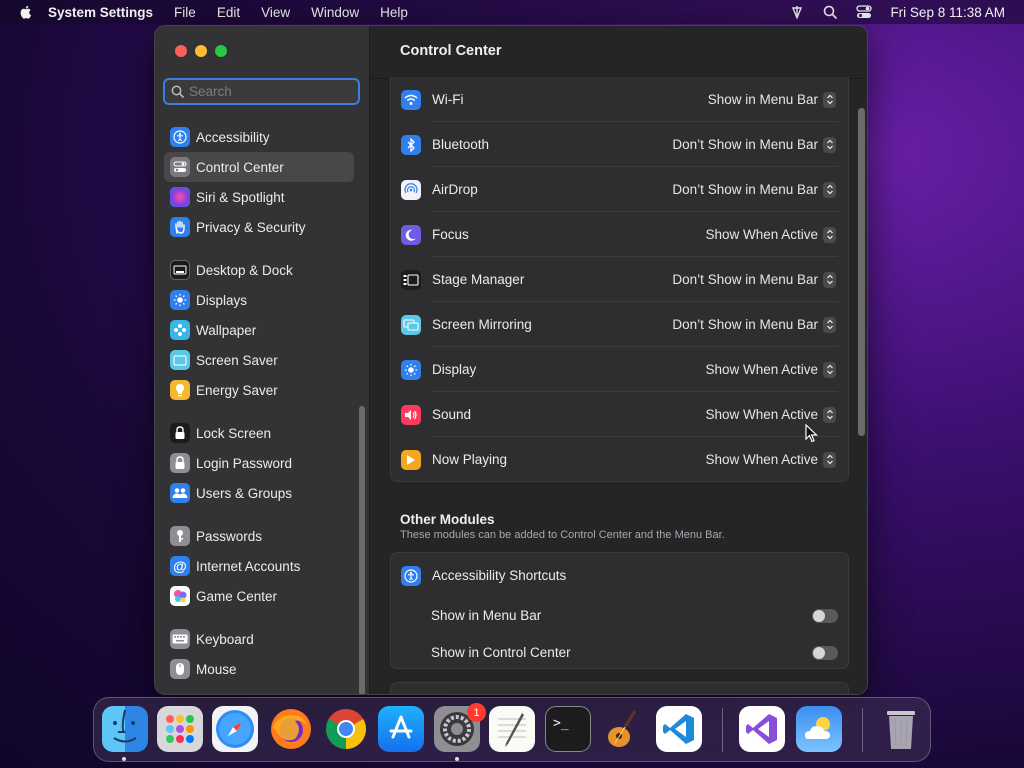  Describe the element at coordinates (251, 227) in the screenshot. I see `sidebar-item-label: Privacy & Security` at that location.